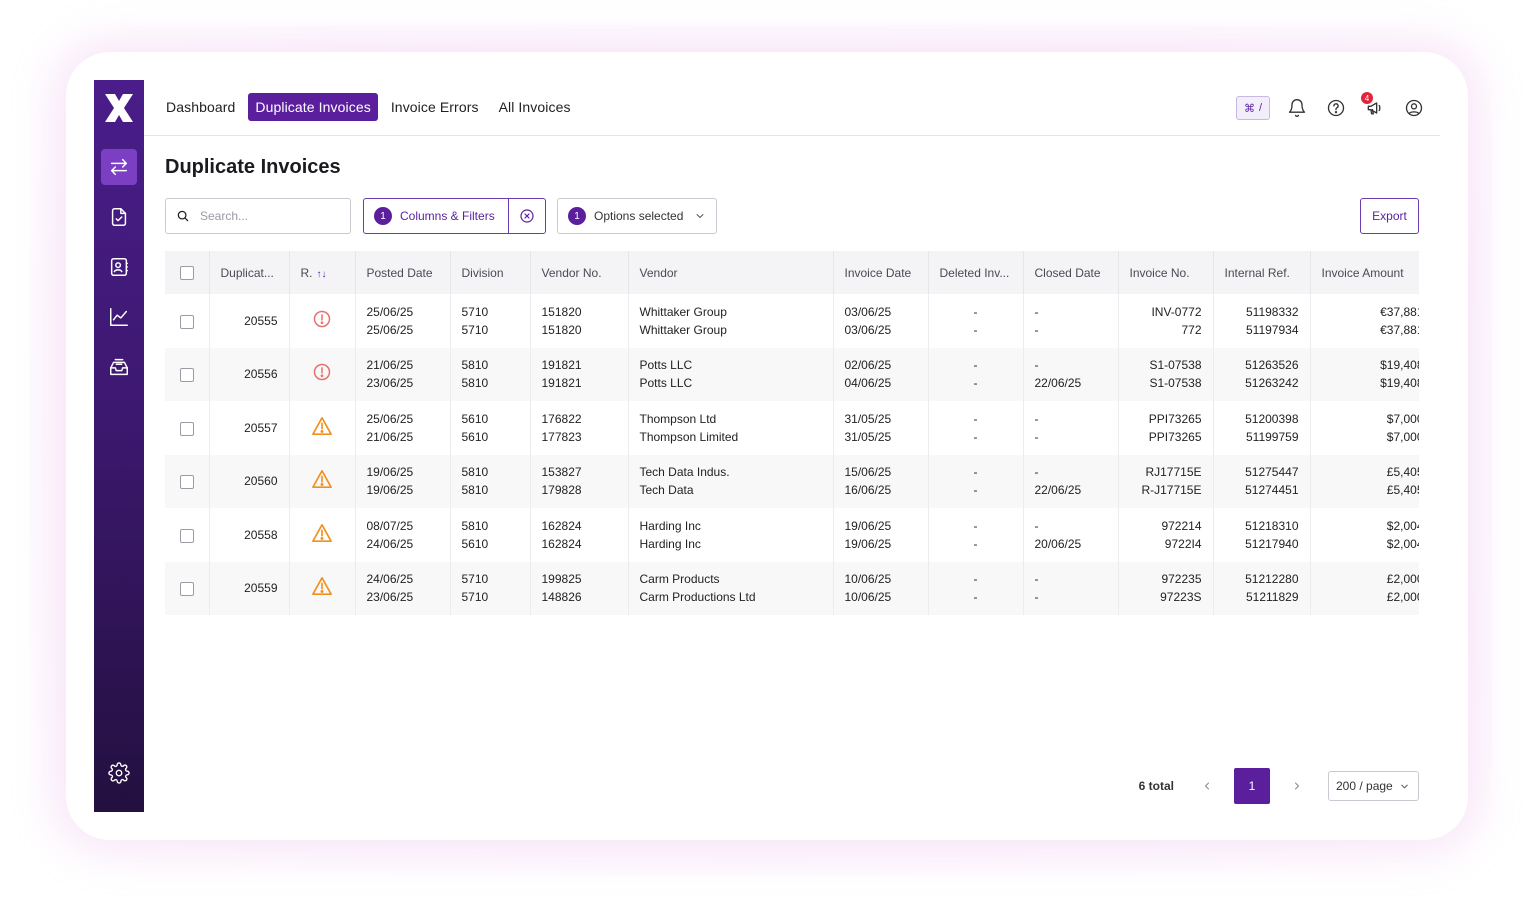  I want to click on search-box, so click(258, 216).